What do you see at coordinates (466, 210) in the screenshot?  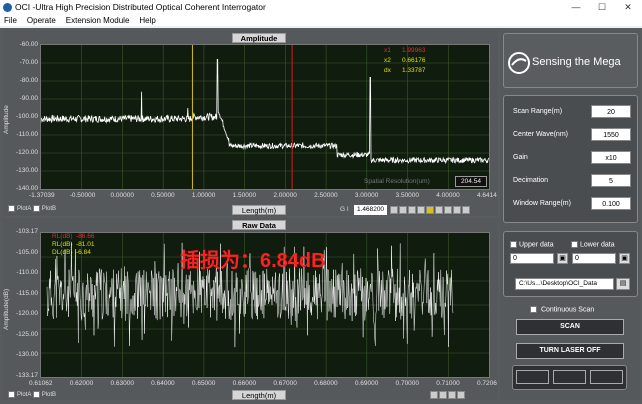 I see `settings-icon` at bounding box center [466, 210].